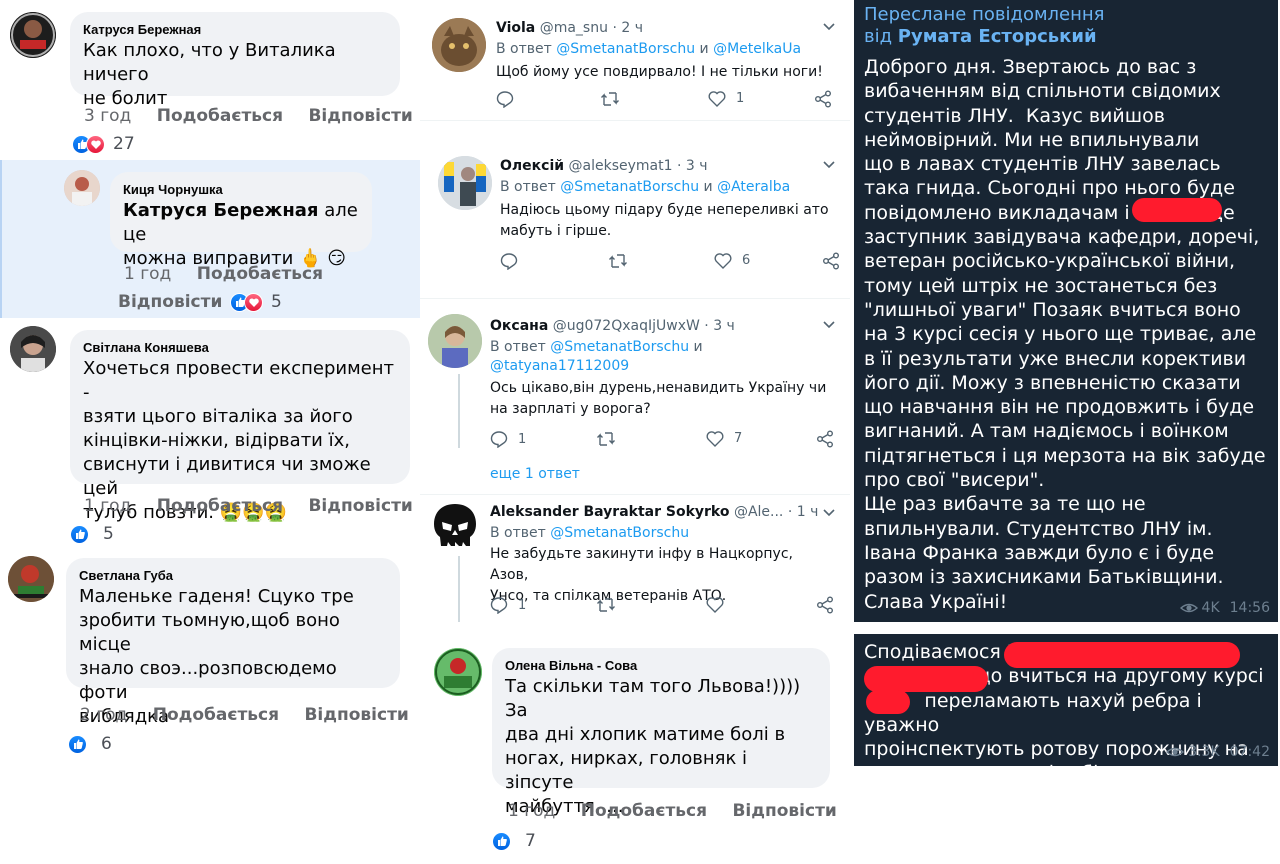  What do you see at coordinates (233, 576) in the screenshot?
I see `commenter-name: Светлана Губа` at bounding box center [233, 576].